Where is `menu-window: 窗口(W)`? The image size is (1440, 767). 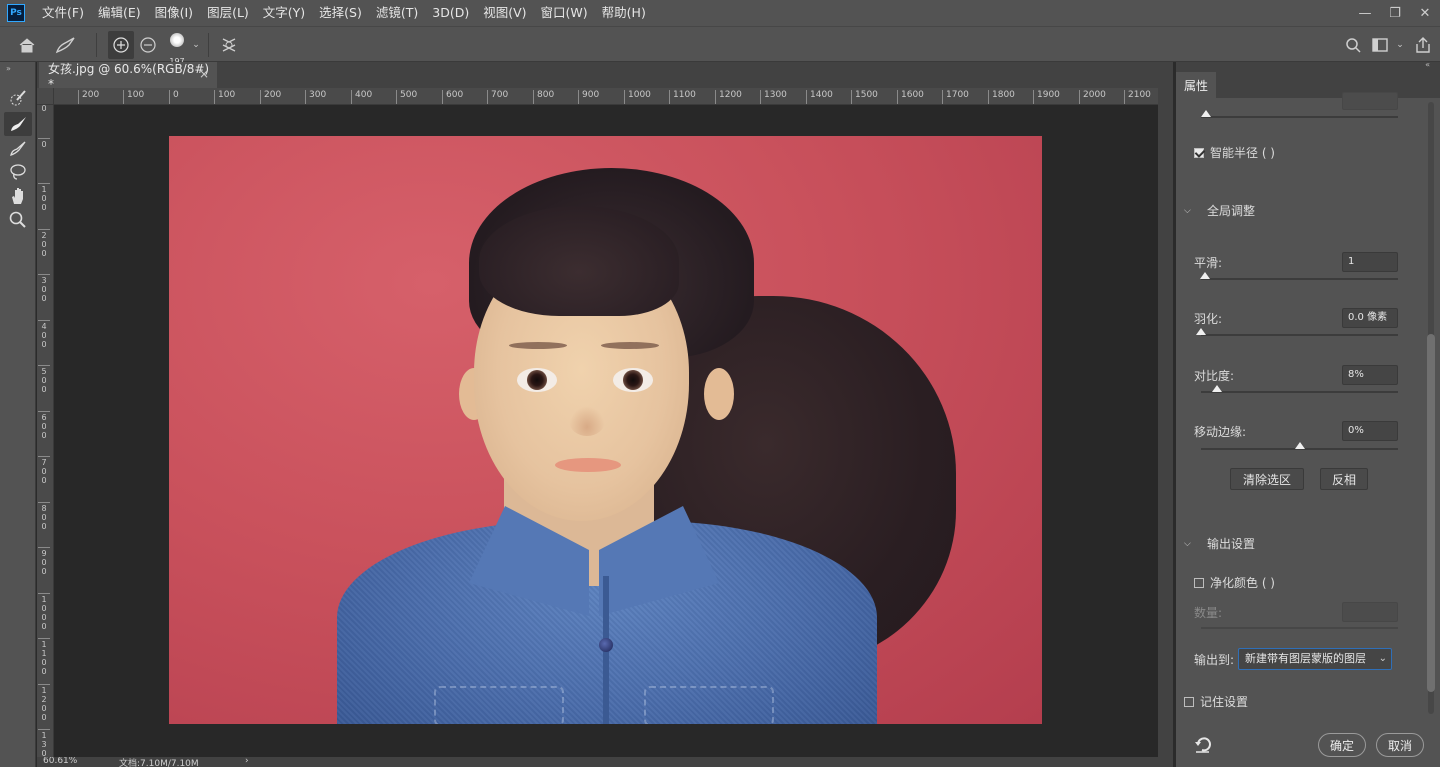
menu-window: 窗口(W) is located at coordinates (564, 13).